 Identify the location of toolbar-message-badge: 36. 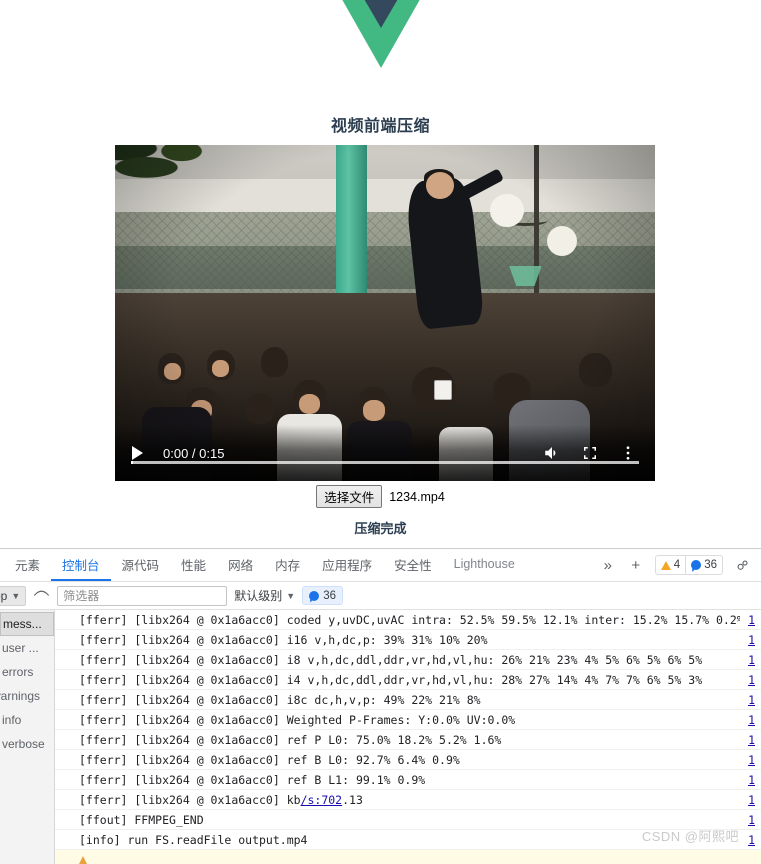
(323, 595).